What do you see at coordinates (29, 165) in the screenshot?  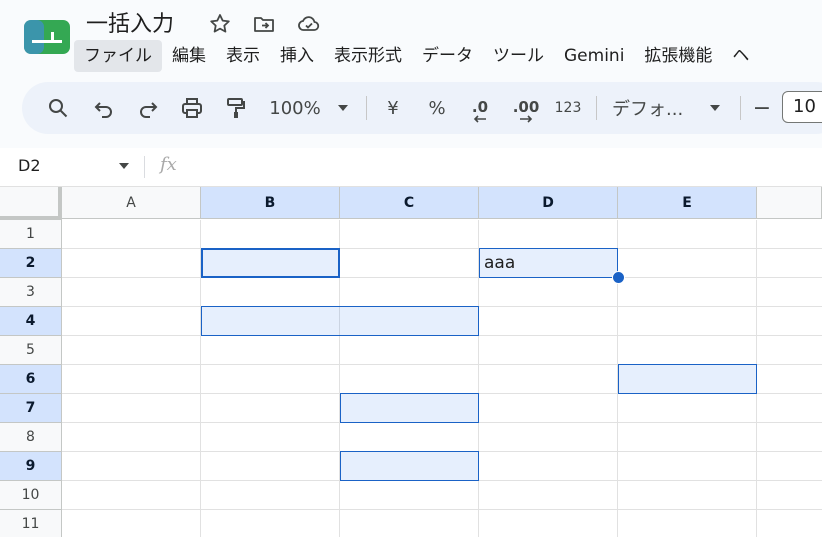 I see `name-box: D2` at bounding box center [29, 165].